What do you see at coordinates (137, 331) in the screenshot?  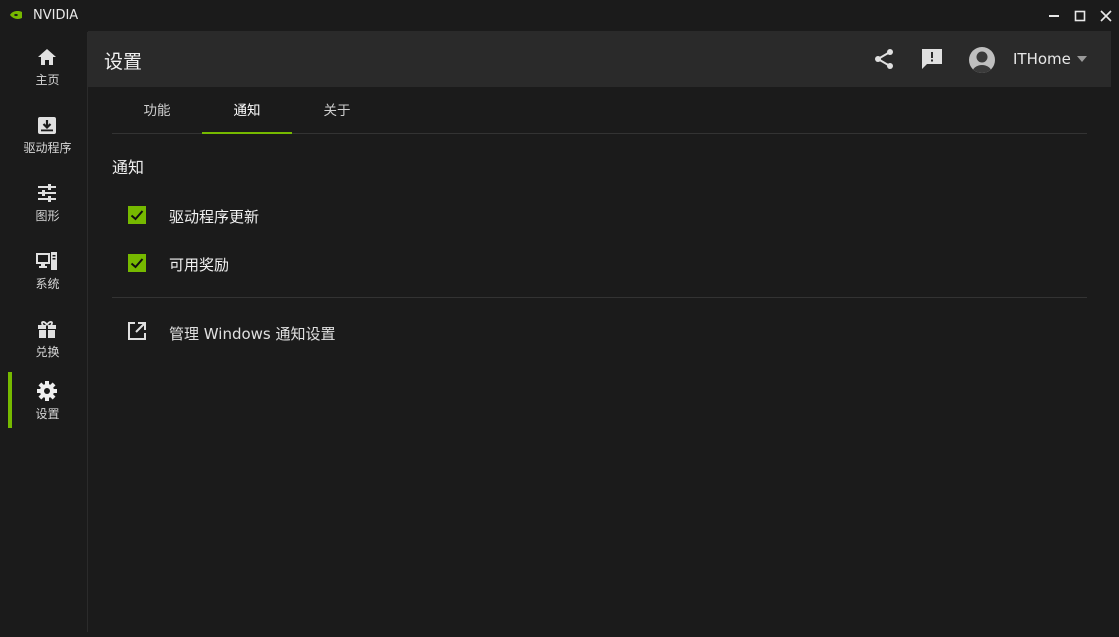 I see `external-link-icon` at bounding box center [137, 331].